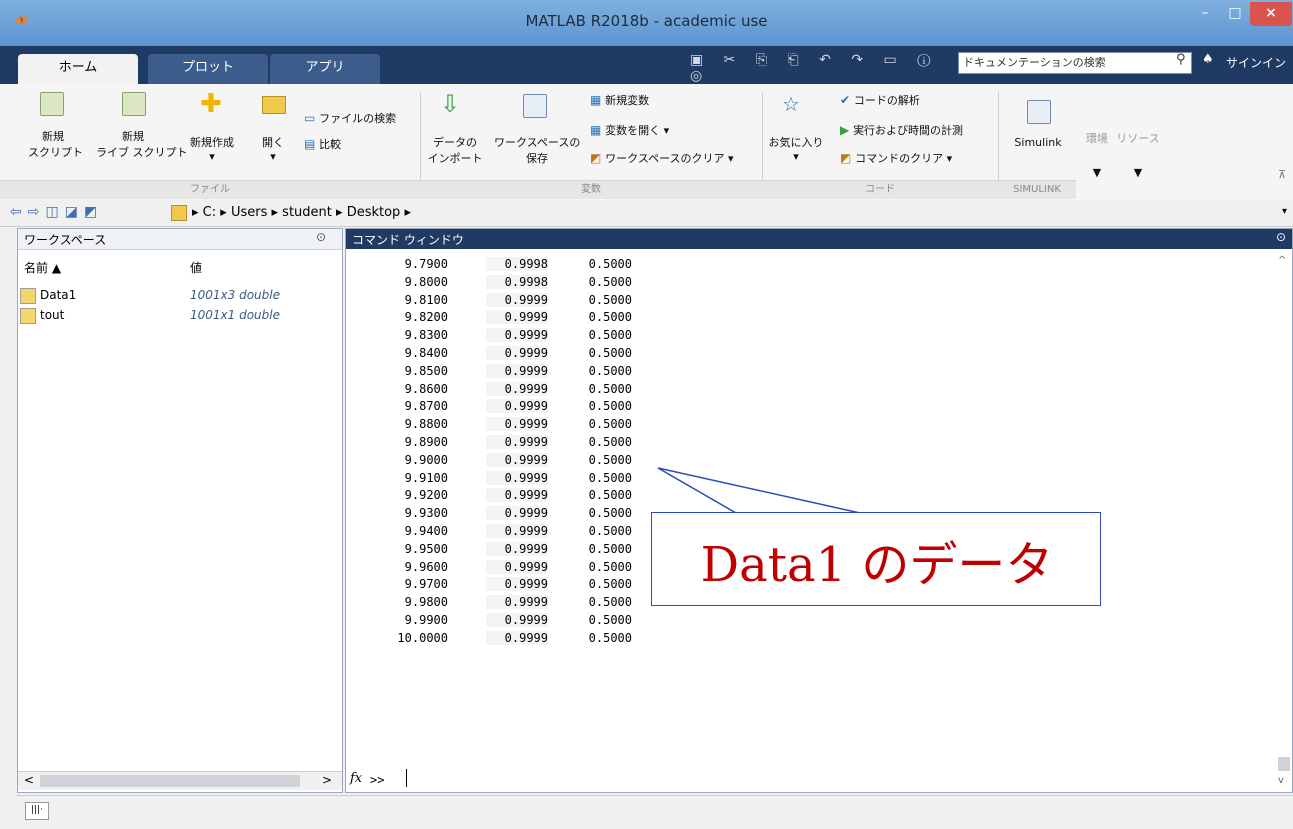  I want to click on output-row: 9.9600 0.9999 0.5000, so click(496, 568).